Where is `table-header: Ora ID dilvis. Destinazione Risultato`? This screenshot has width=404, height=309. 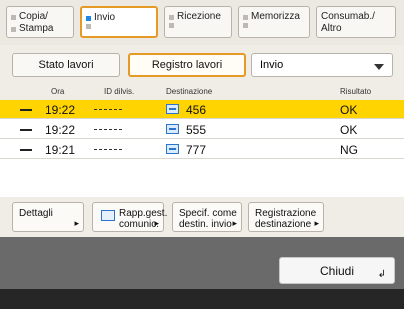 table-header: Ora ID dilvis. Destinazione Risultato is located at coordinates (202, 91).